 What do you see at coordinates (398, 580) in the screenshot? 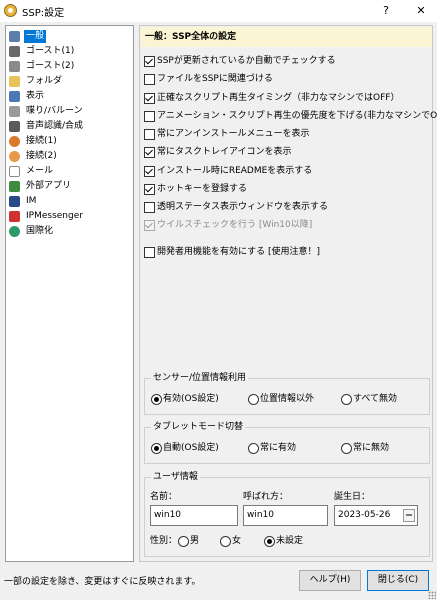
I see `close-button: 閉じる(C)` at bounding box center [398, 580].